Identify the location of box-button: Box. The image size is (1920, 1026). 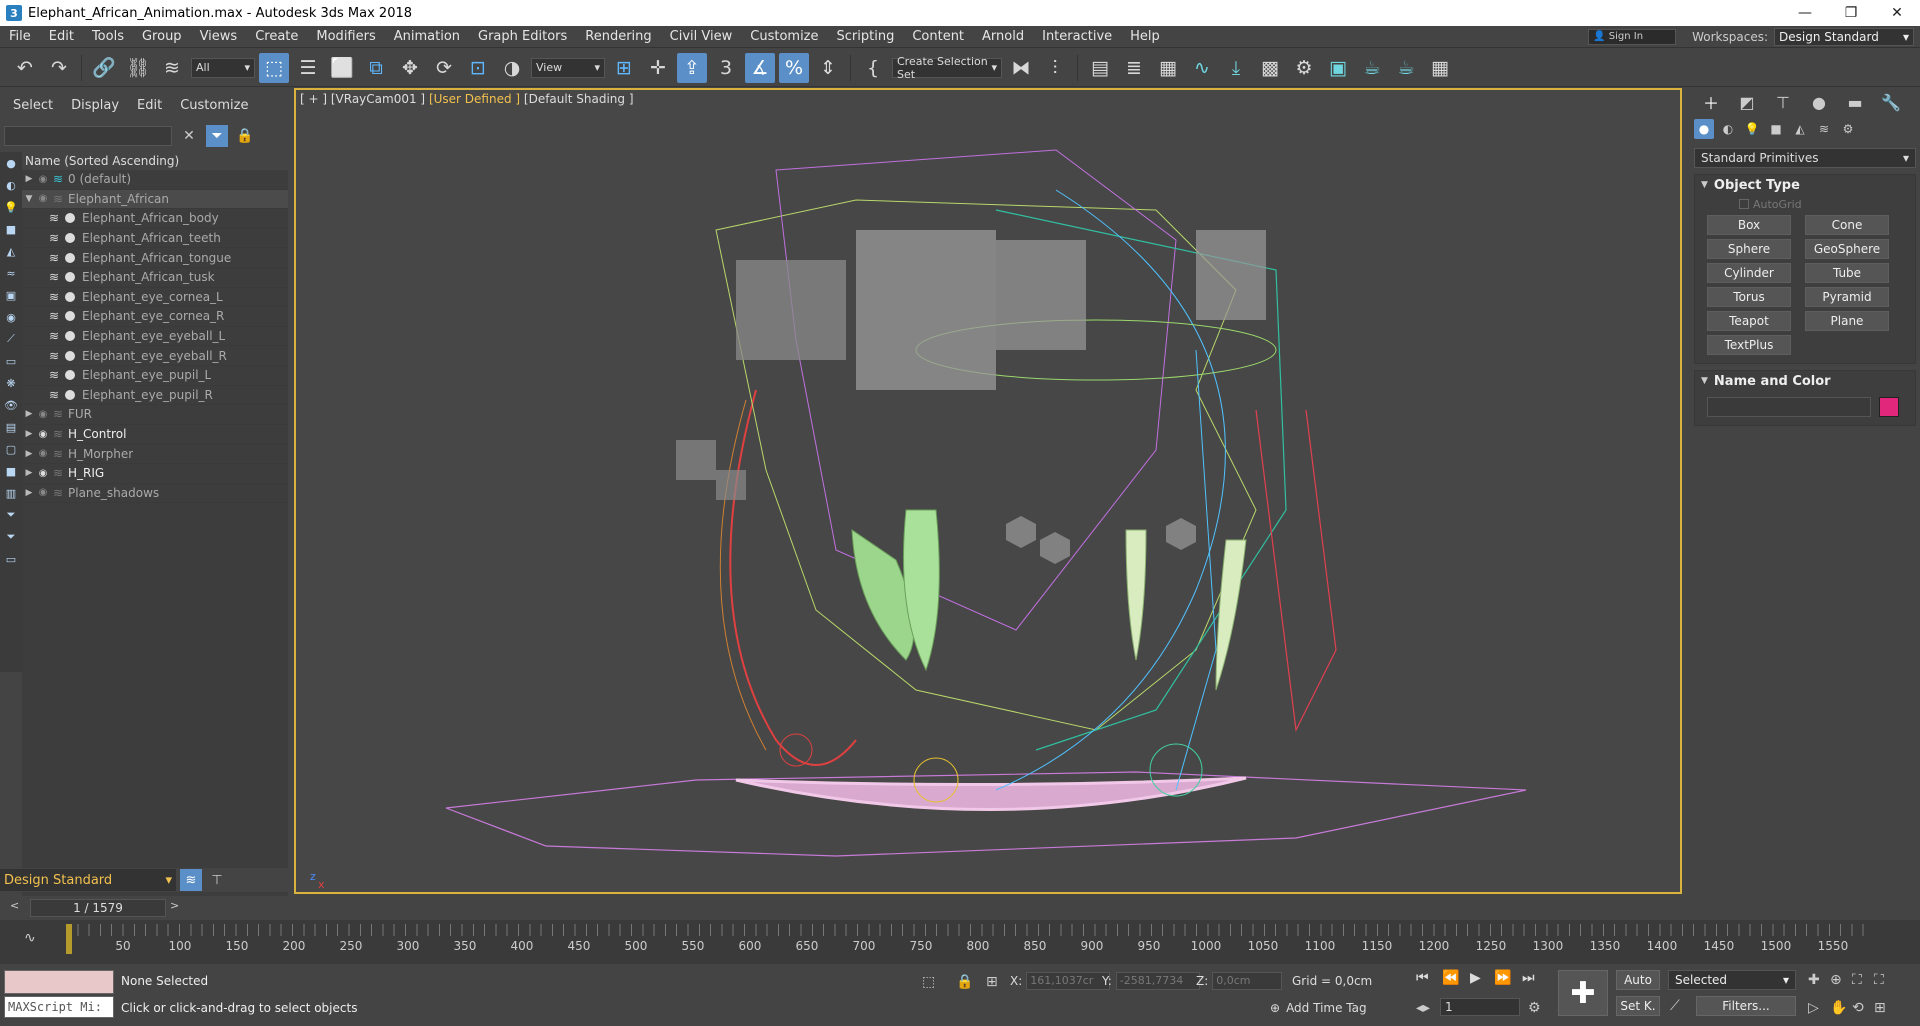
(1749, 225).